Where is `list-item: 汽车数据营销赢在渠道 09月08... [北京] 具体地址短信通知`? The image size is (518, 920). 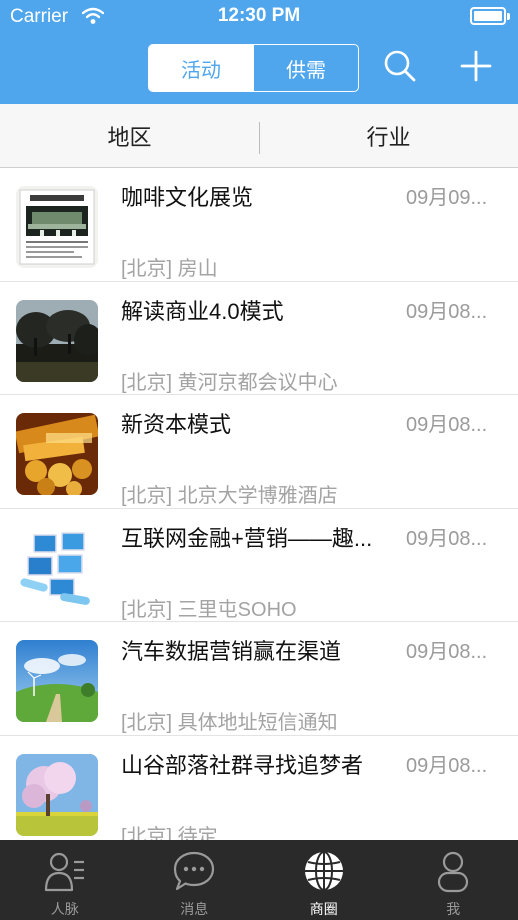 list-item: 汽车数据营销赢在渠道 09月08... [北京] 具体地址短信通知 is located at coordinates (259, 679).